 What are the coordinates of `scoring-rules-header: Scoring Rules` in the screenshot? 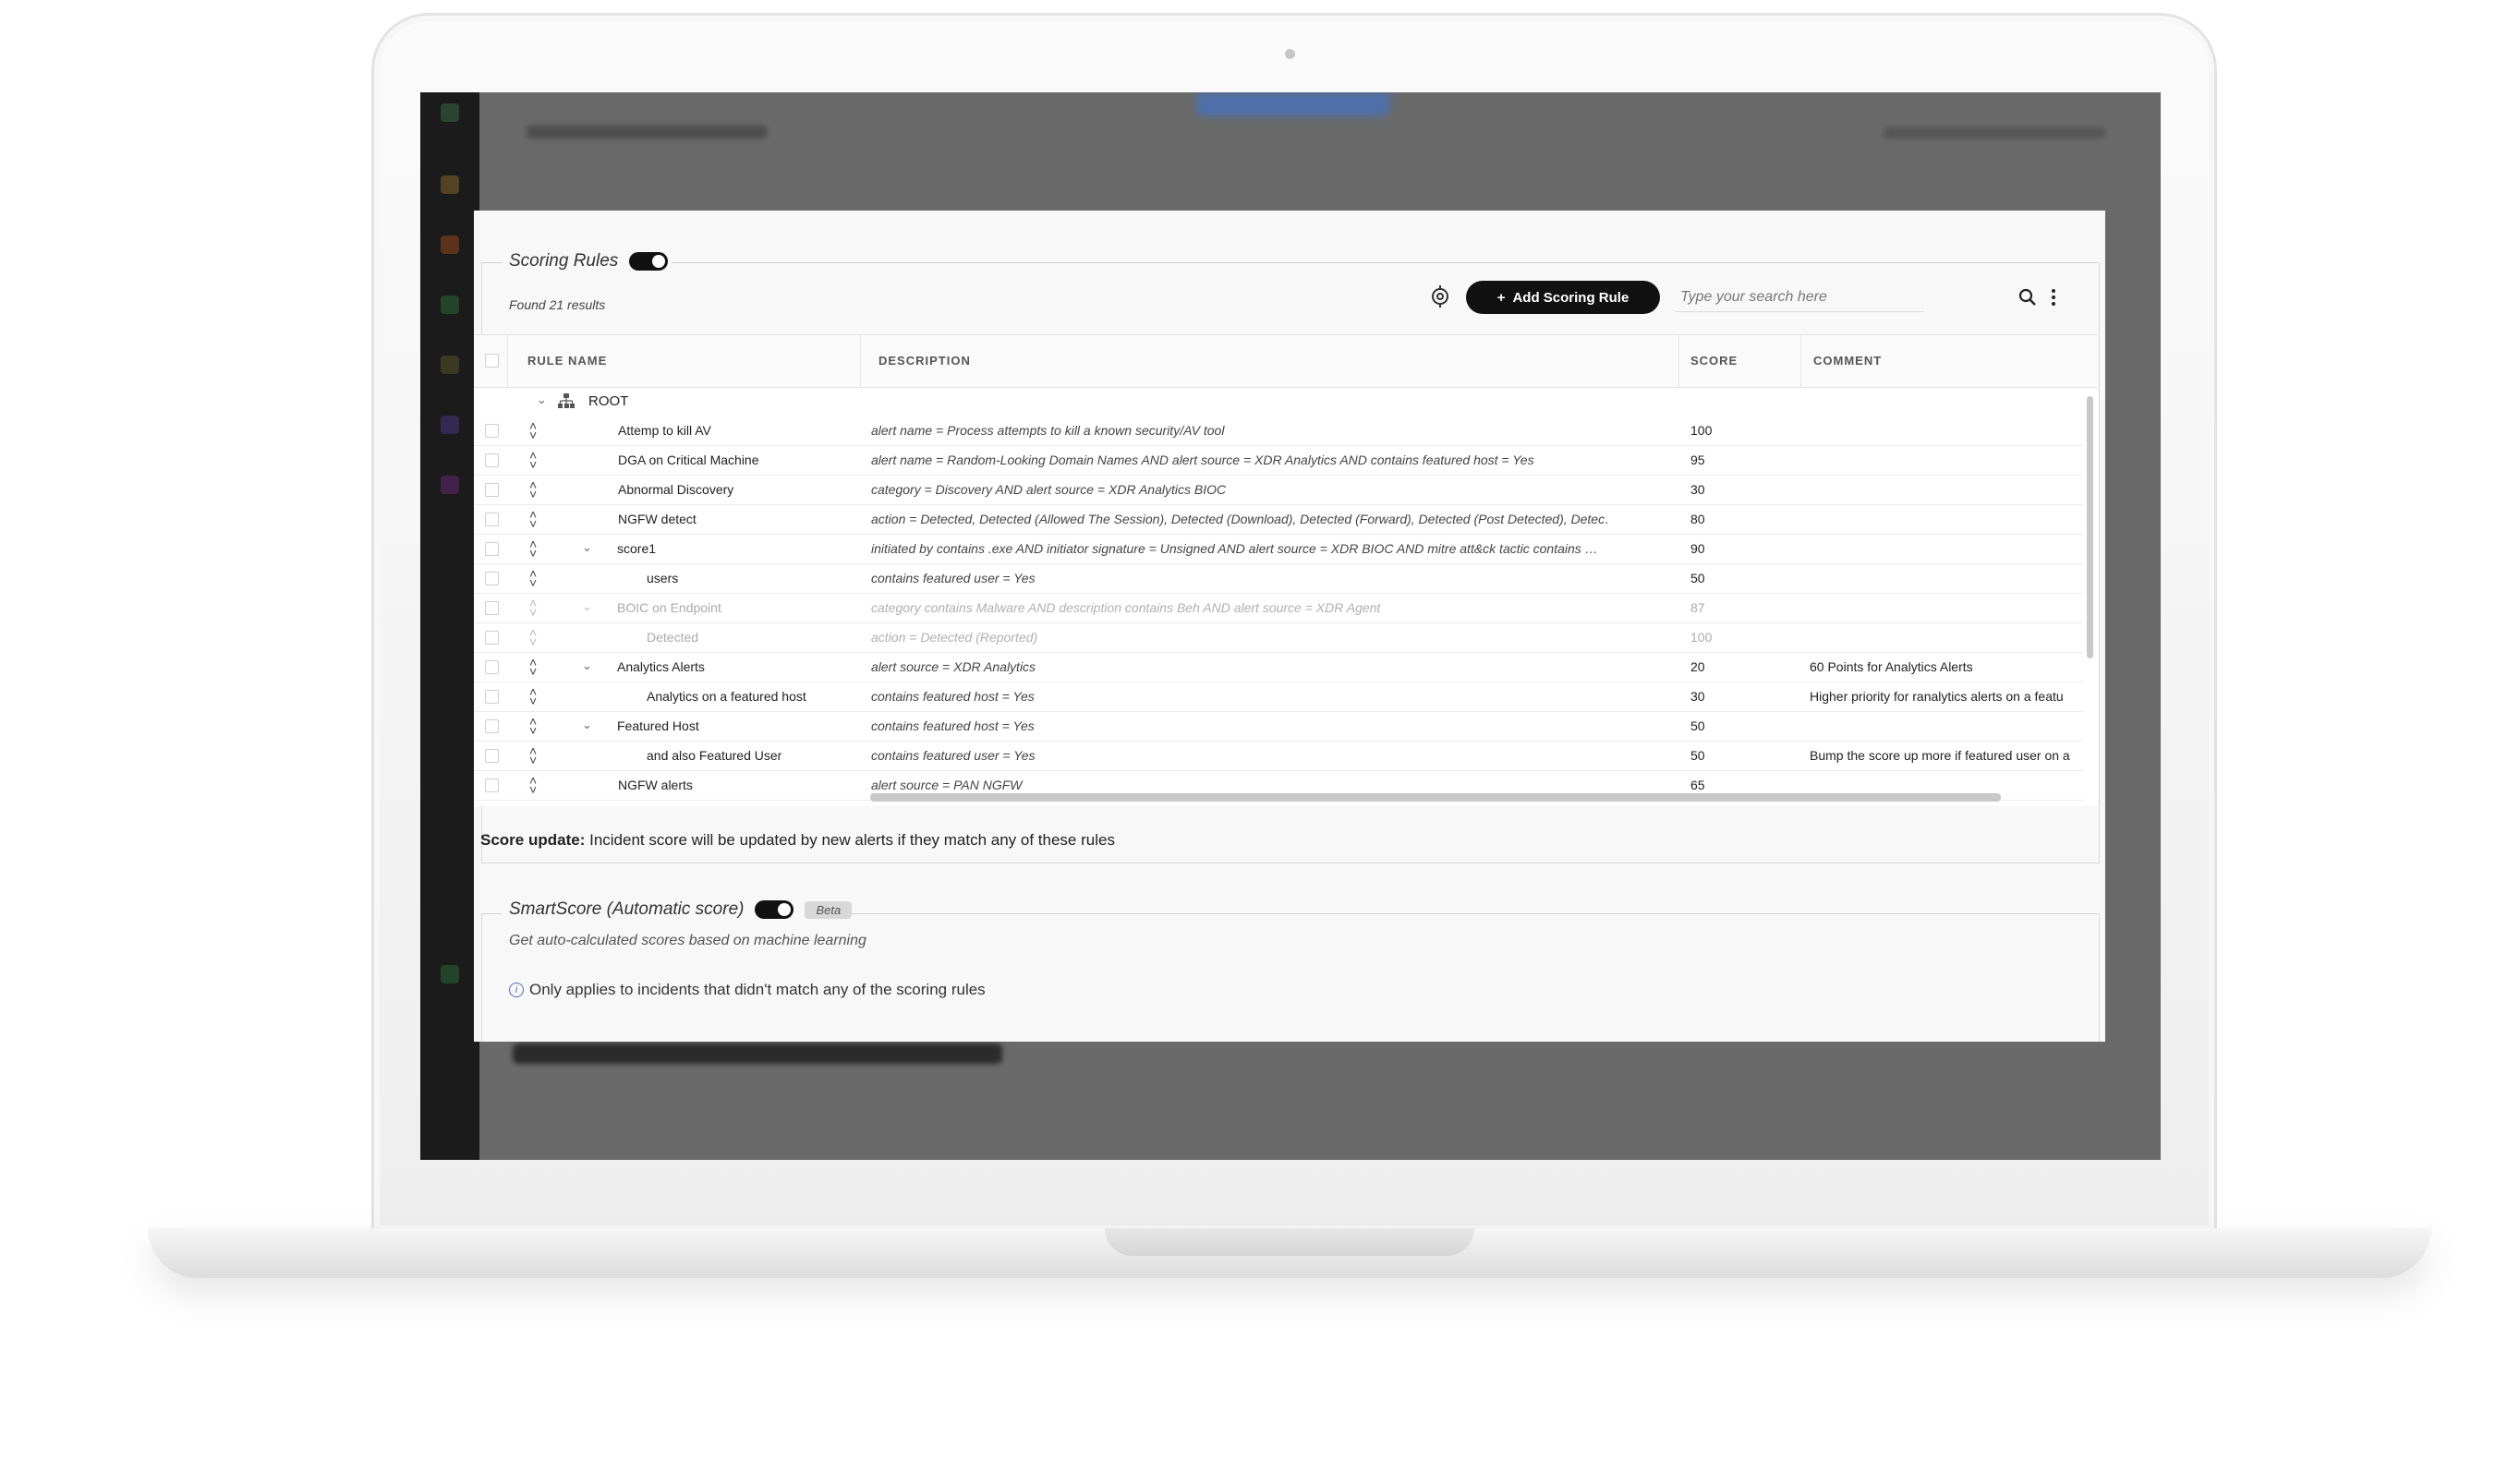 It's located at (589, 261).